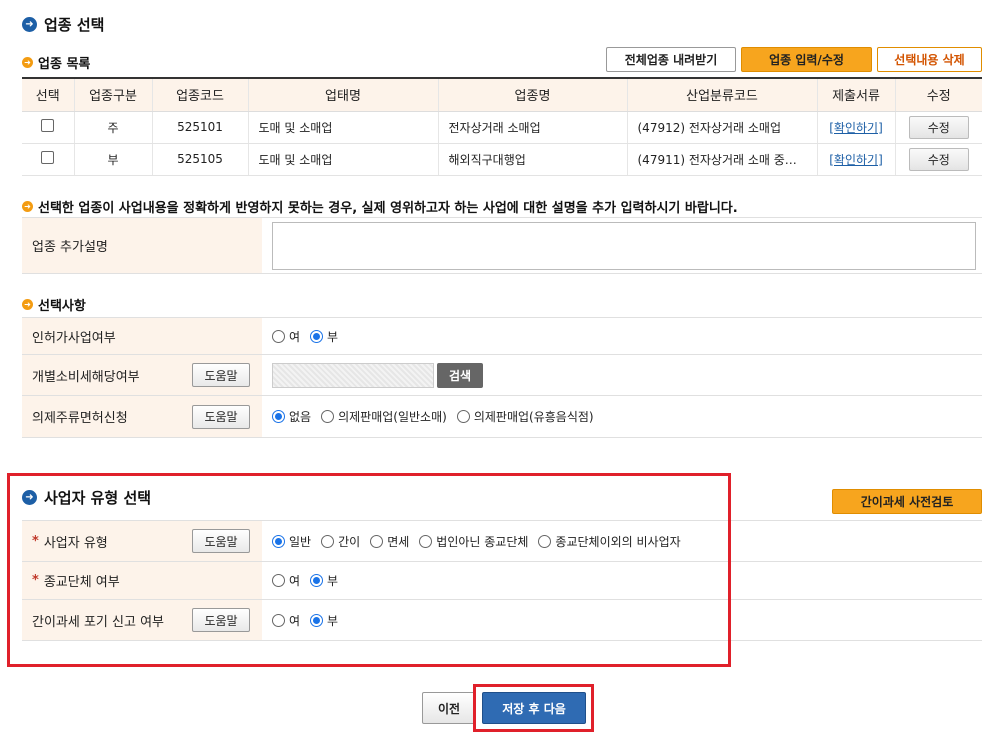 Image resolution: width=1008 pixels, height=737 pixels. What do you see at coordinates (525, 416) in the screenshot?
I see `liquor-bar-option: 의제판매업(유흥음식점)` at bounding box center [525, 416].